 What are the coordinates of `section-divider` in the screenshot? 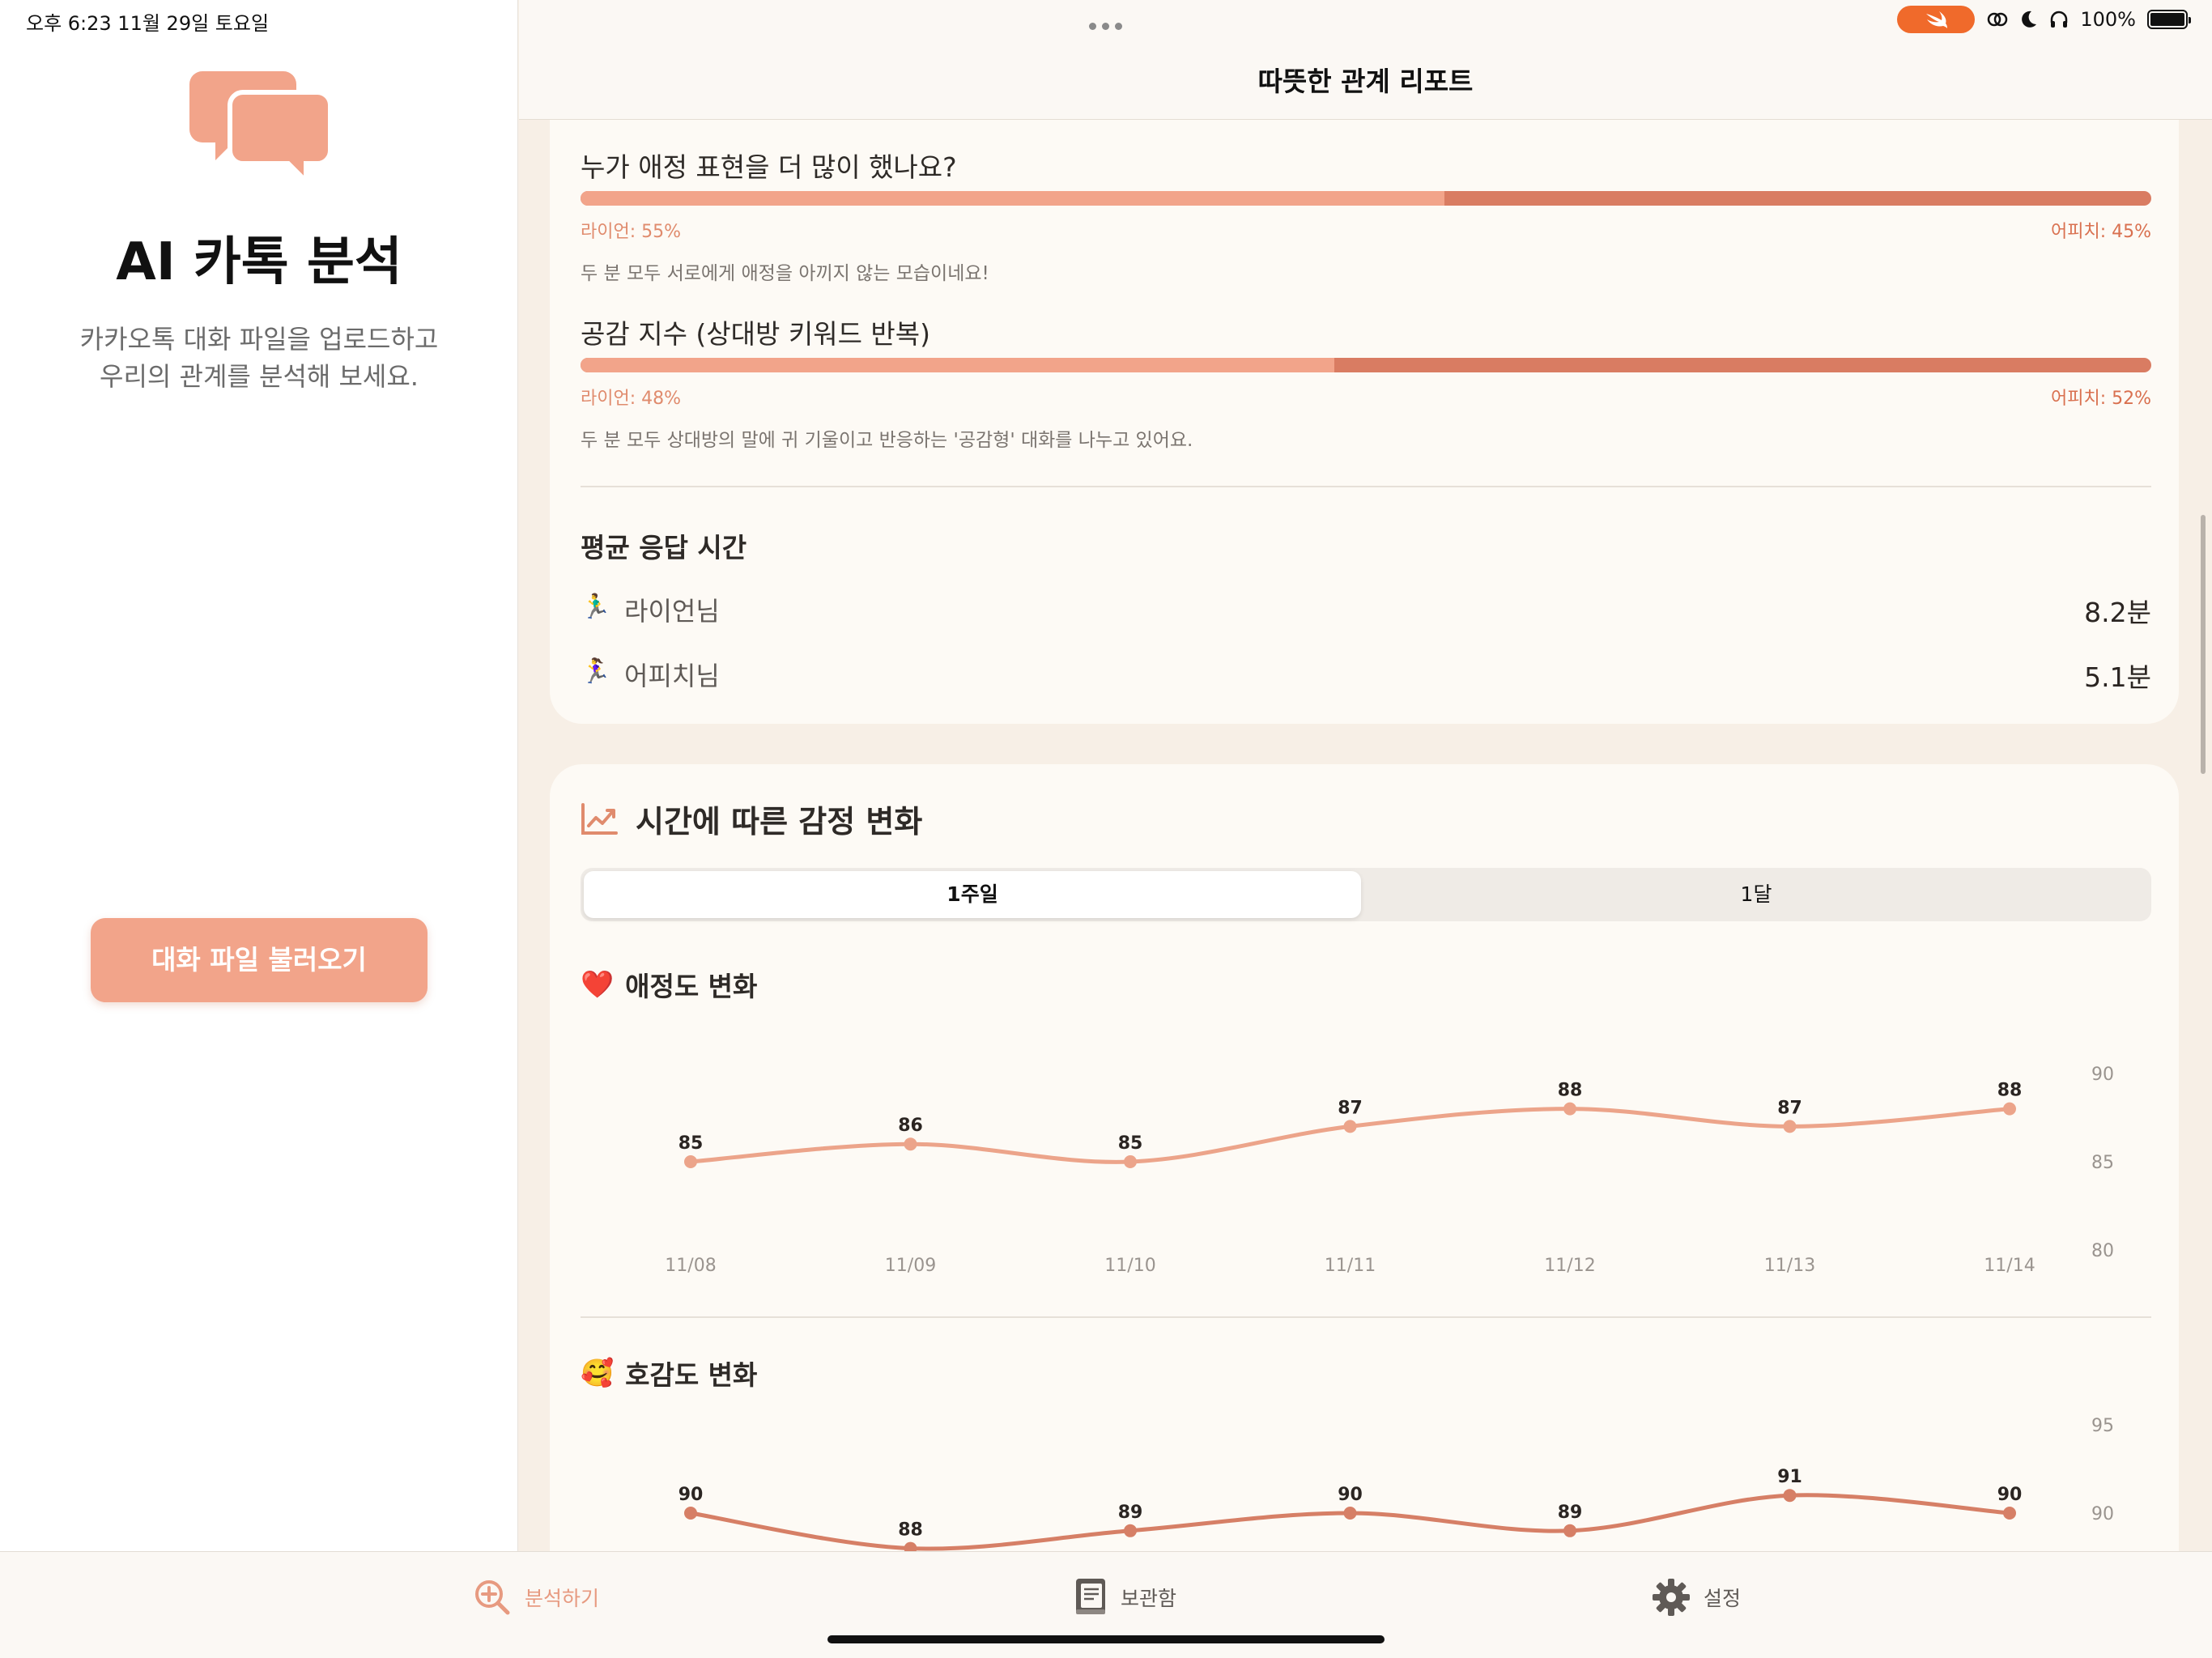 It's located at (1366, 486).